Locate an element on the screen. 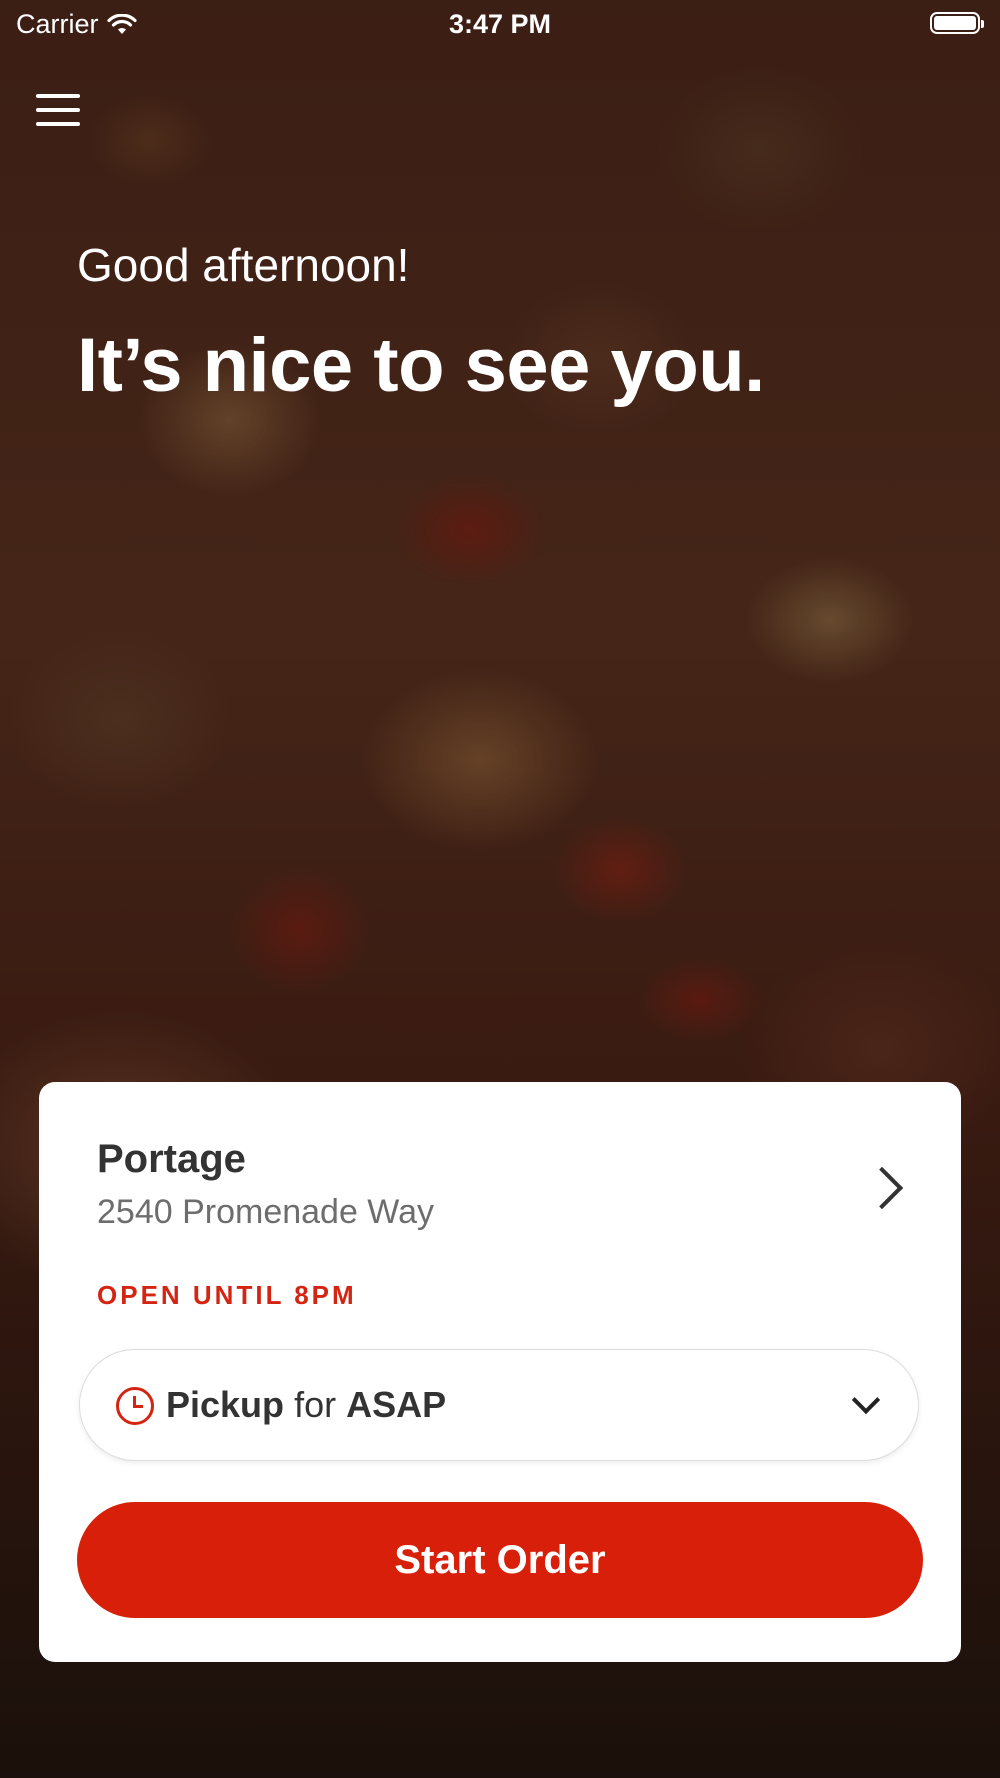 The image size is (1000, 1778). battery-icon is located at coordinates (957, 23).